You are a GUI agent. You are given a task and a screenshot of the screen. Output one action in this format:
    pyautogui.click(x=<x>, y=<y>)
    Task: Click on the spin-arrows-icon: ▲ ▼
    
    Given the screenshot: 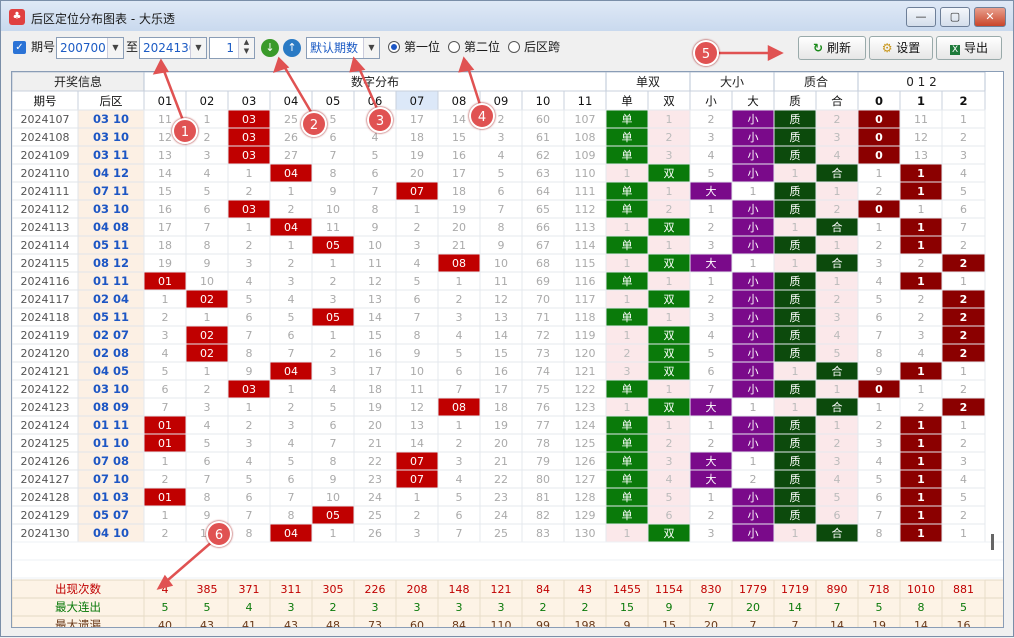 What is the action you would take?
    pyautogui.click(x=246, y=48)
    